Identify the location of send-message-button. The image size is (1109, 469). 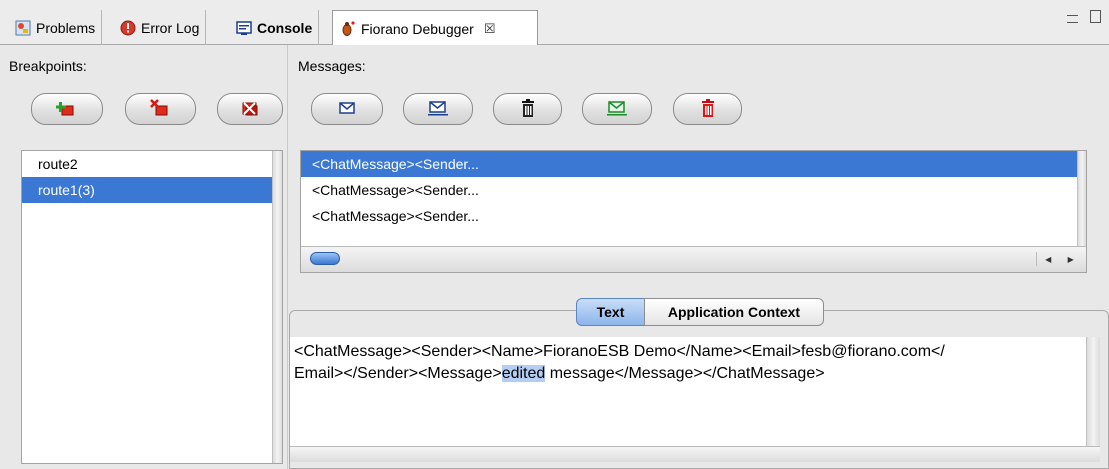
(617, 109).